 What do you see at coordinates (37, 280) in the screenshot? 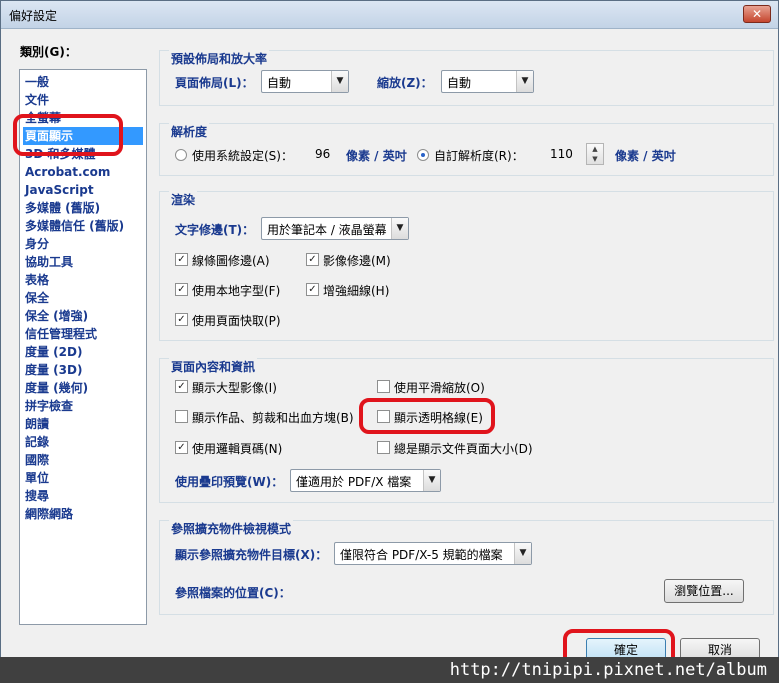
I see `category-item: 表格` at bounding box center [37, 280].